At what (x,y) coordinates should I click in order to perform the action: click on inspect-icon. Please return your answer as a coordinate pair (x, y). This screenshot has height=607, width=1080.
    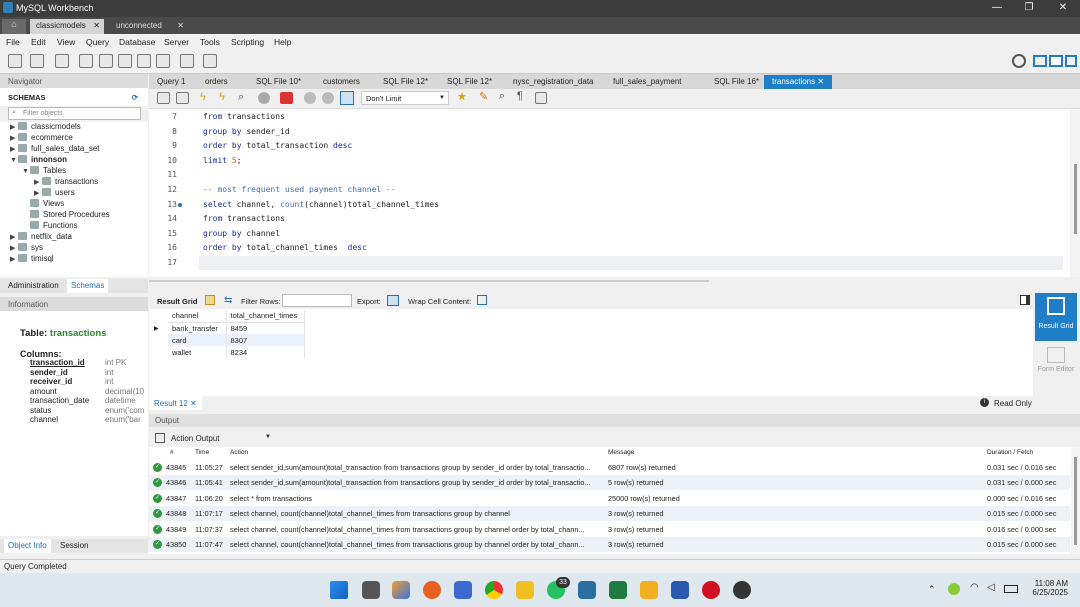
    Looking at the image, I should click on (62, 61).